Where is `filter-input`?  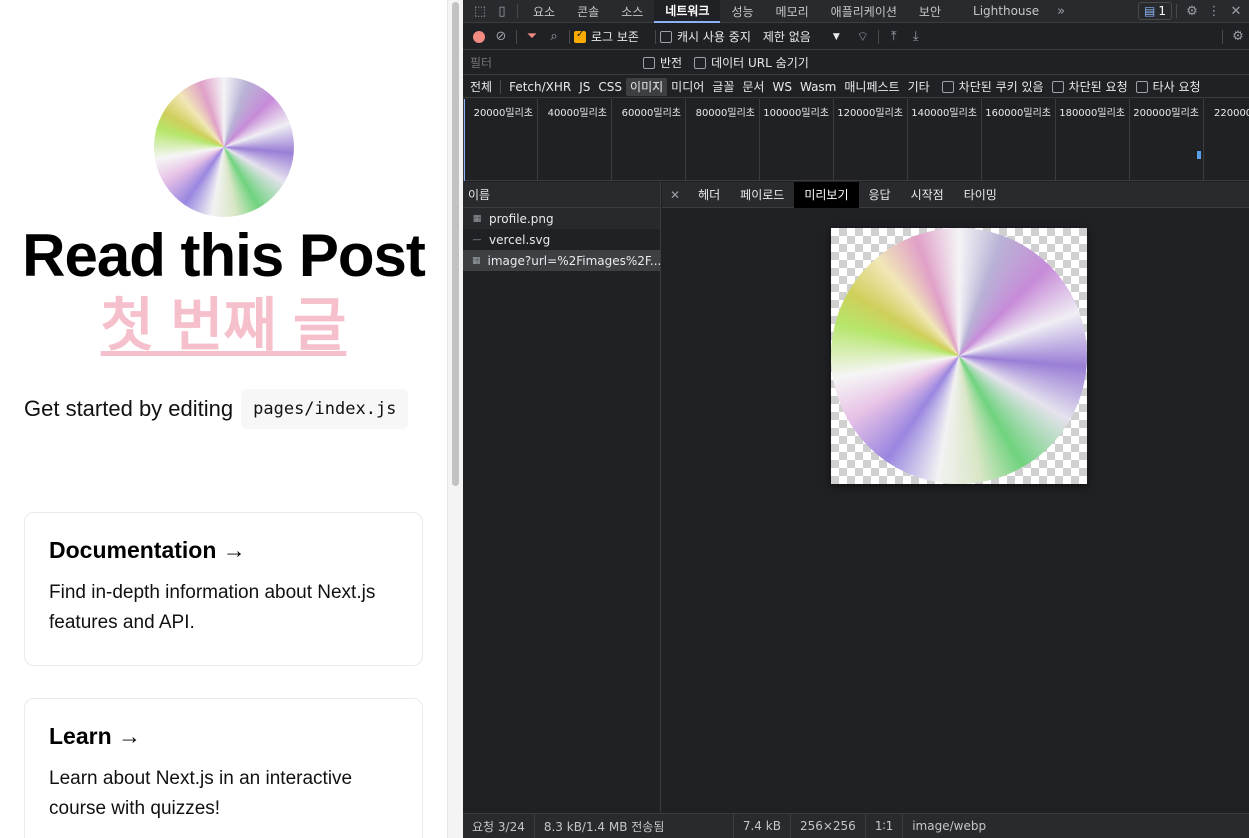 filter-input is located at coordinates (552, 62).